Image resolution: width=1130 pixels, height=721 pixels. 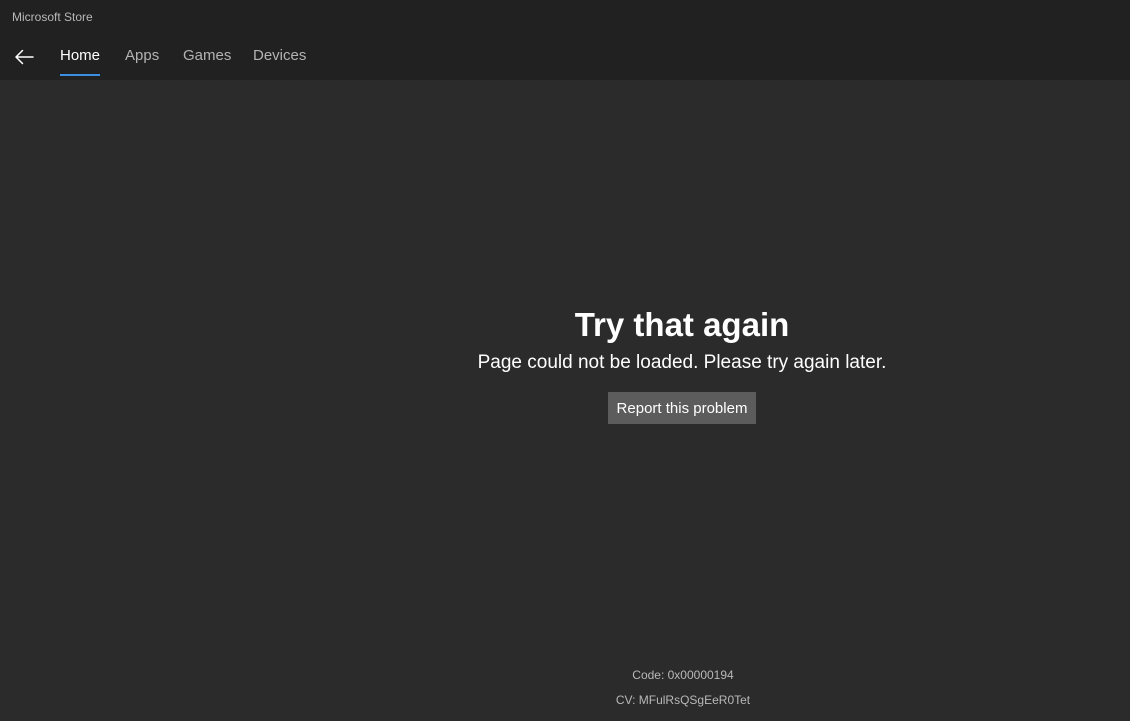 I want to click on tab-apps: Apps, so click(x=142, y=61).